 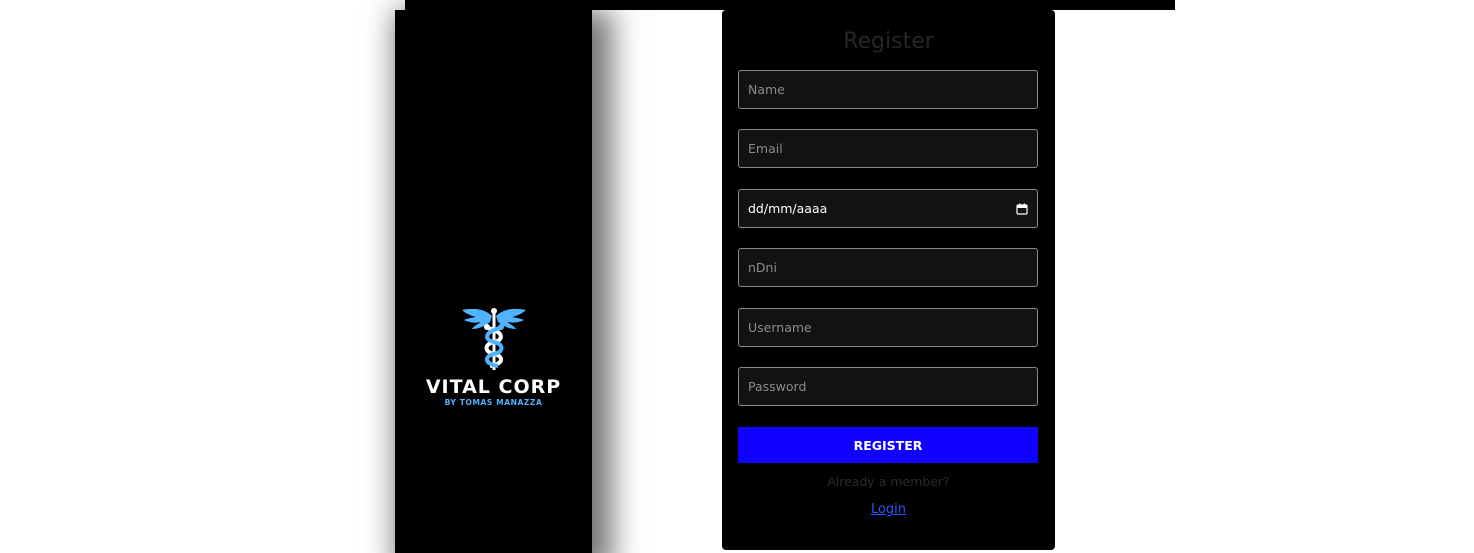 What do you see at coordinates (1022, 209) in the screenshot?
I see `calendar-icon` at bounding box center [1022, 209].